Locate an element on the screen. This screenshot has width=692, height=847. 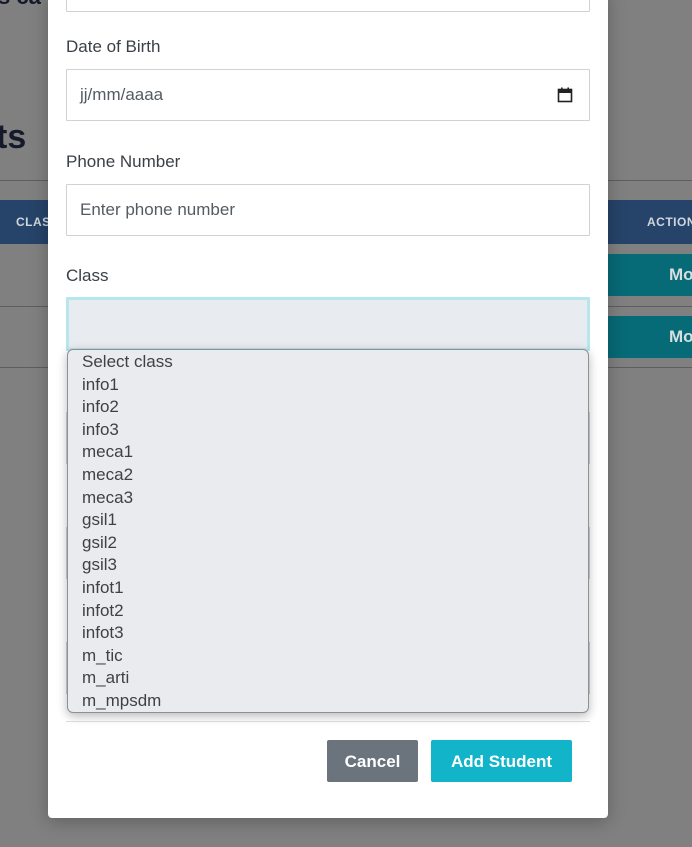
dropdown-option: infot2 is located at coordinates (328, 611).